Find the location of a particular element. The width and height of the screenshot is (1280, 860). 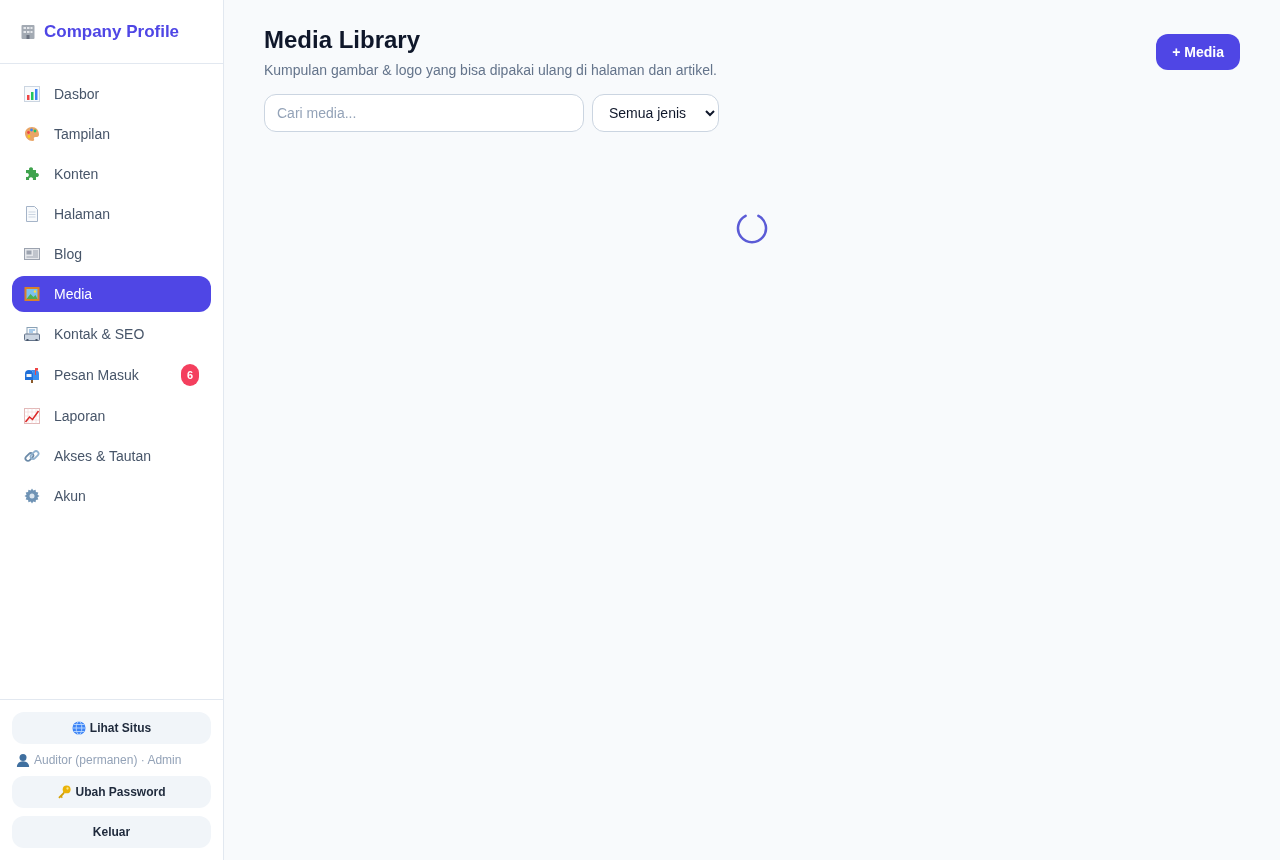

add-media-button: + Media is located at coordinates (1198, 52).